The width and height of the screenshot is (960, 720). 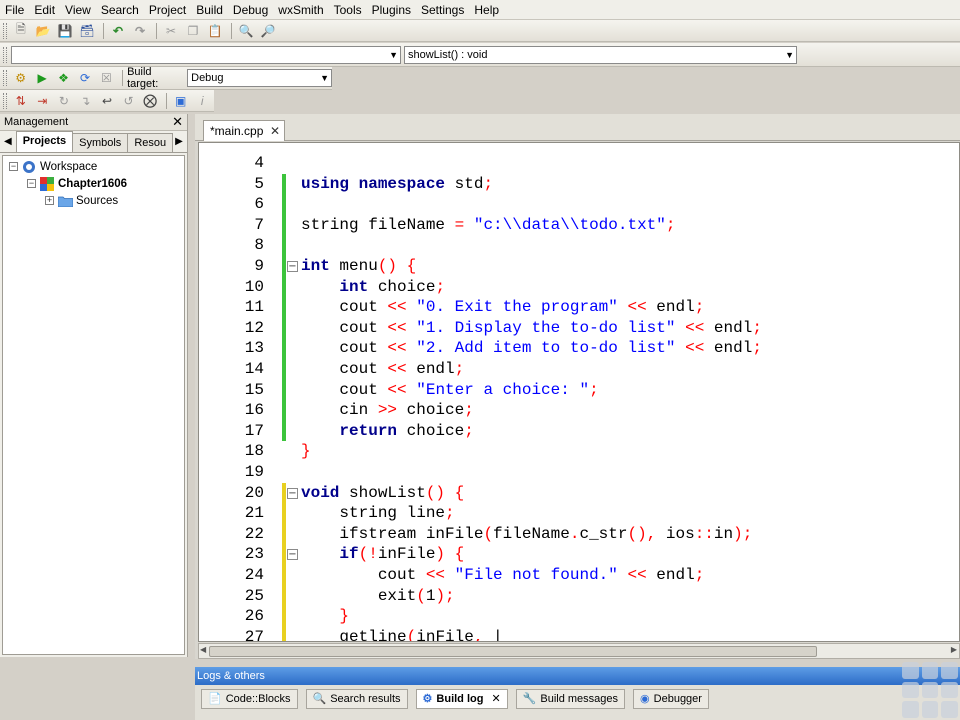 What do you see at coordinates (579, 287) in the screenshot?
I see `code-line: 10 int choice;` at bounding box center [579, 287].